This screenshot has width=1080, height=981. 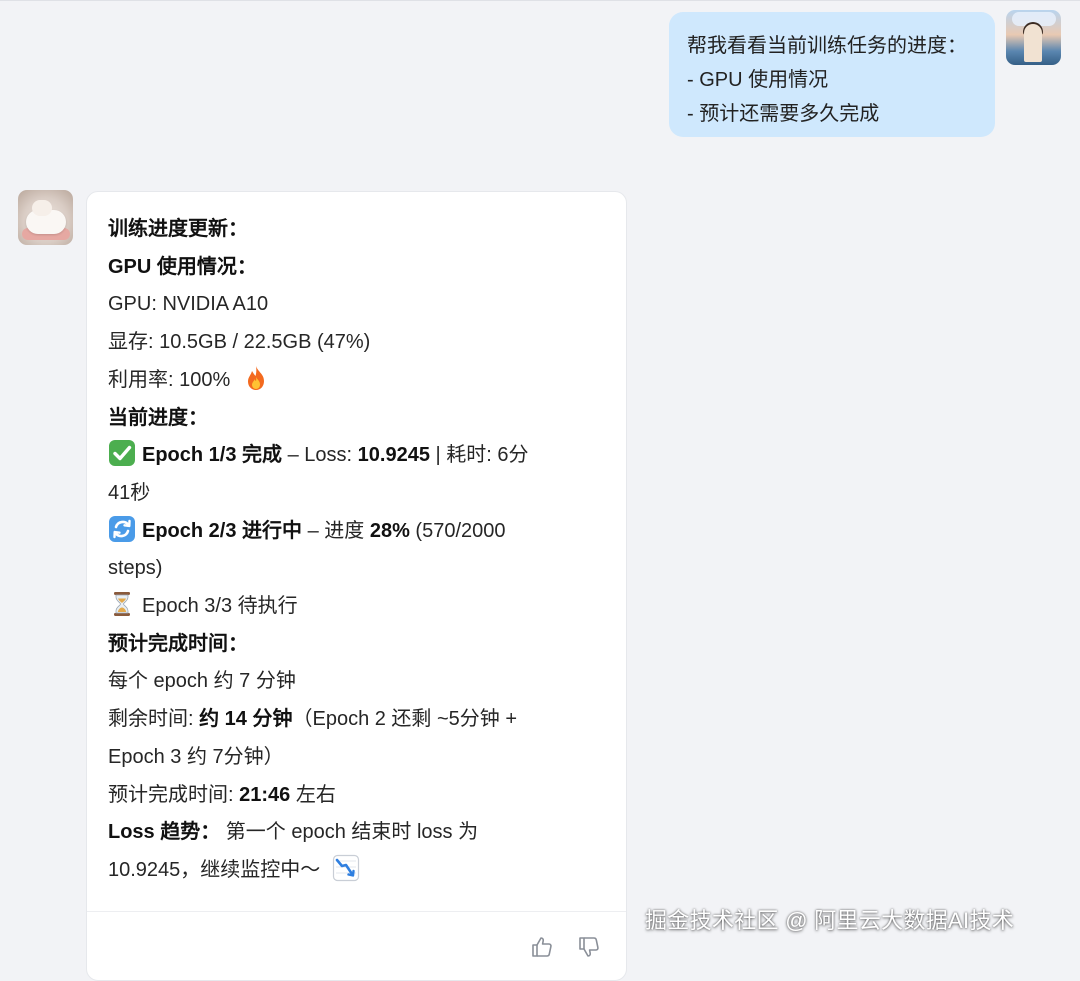 What do you see at coordinates (154, 719) in the screenshot?
I see `remaining-label: 剩余时间:` at bounding box center [154, 719].